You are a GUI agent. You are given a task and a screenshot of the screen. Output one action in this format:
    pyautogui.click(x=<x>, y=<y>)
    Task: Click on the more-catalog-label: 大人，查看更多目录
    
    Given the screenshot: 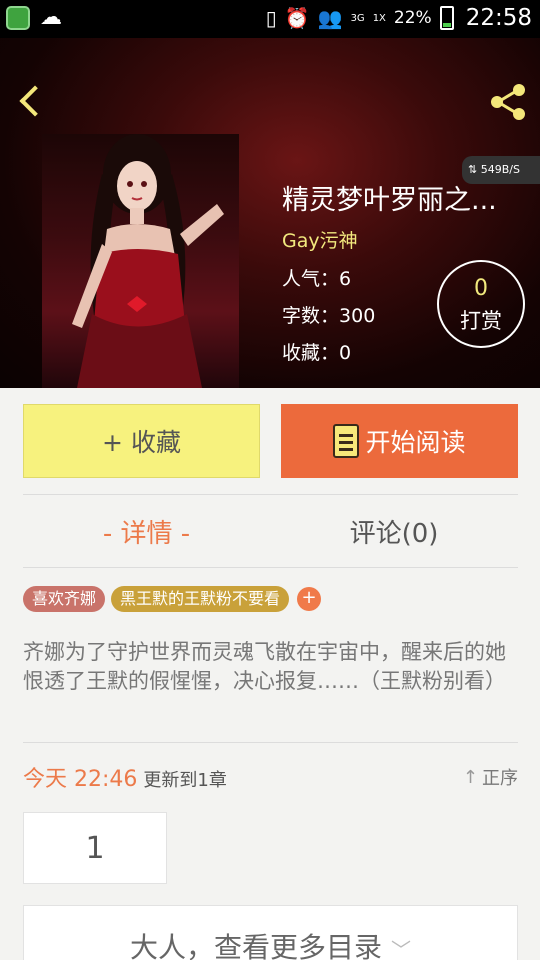 What is the action you would take?
    pyautogui.click(x=256, y=945)
    